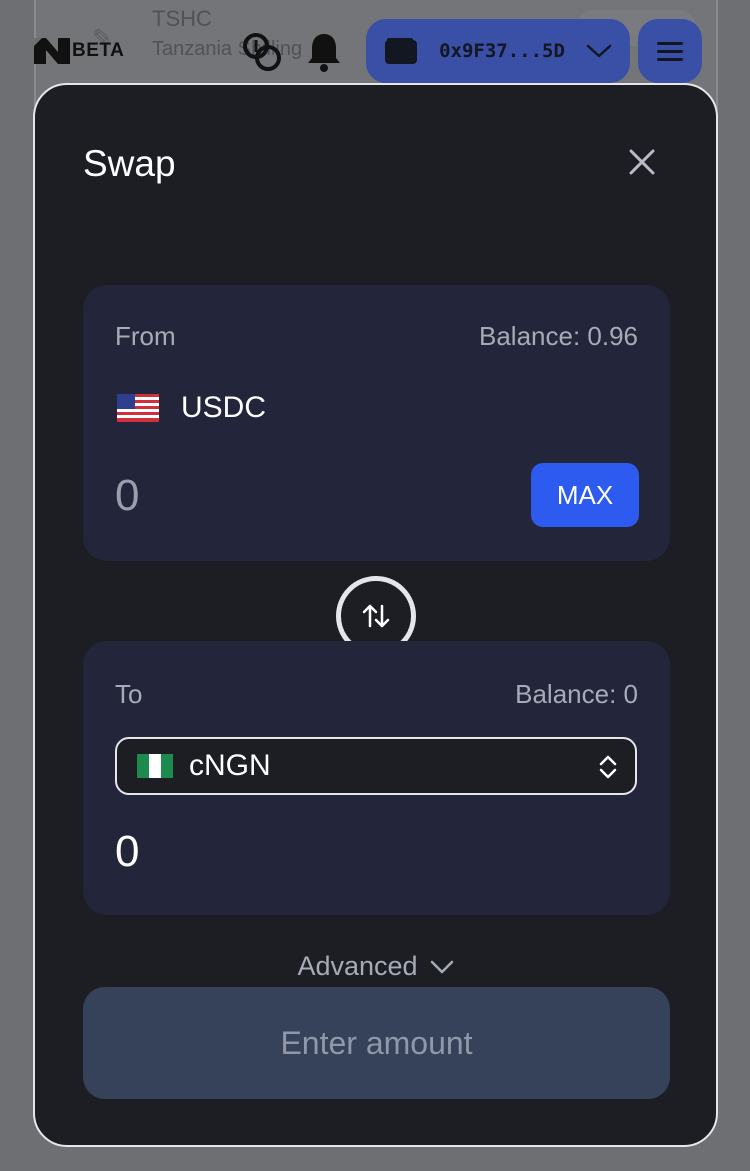 This screenshot has width=750, height=1171. Describe the element at coordinates (98, 50) in the screenshot. I see `beta-label: BETA` at that location.